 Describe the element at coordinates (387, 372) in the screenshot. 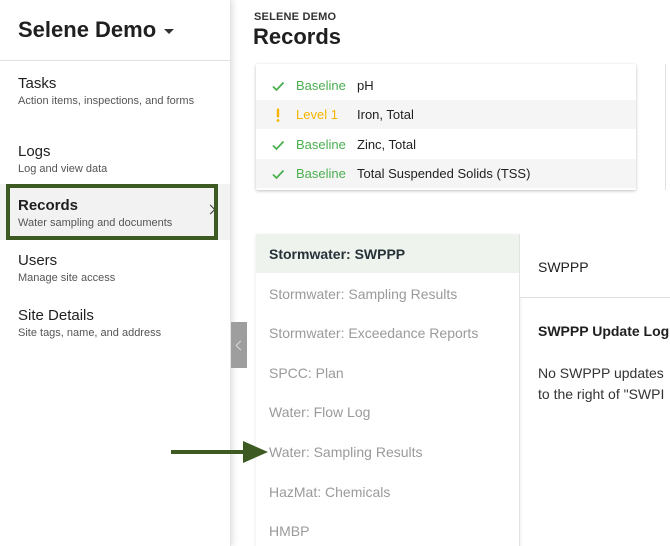

I see `list-item-spcc-plan: SPCC: Plan` at that location.